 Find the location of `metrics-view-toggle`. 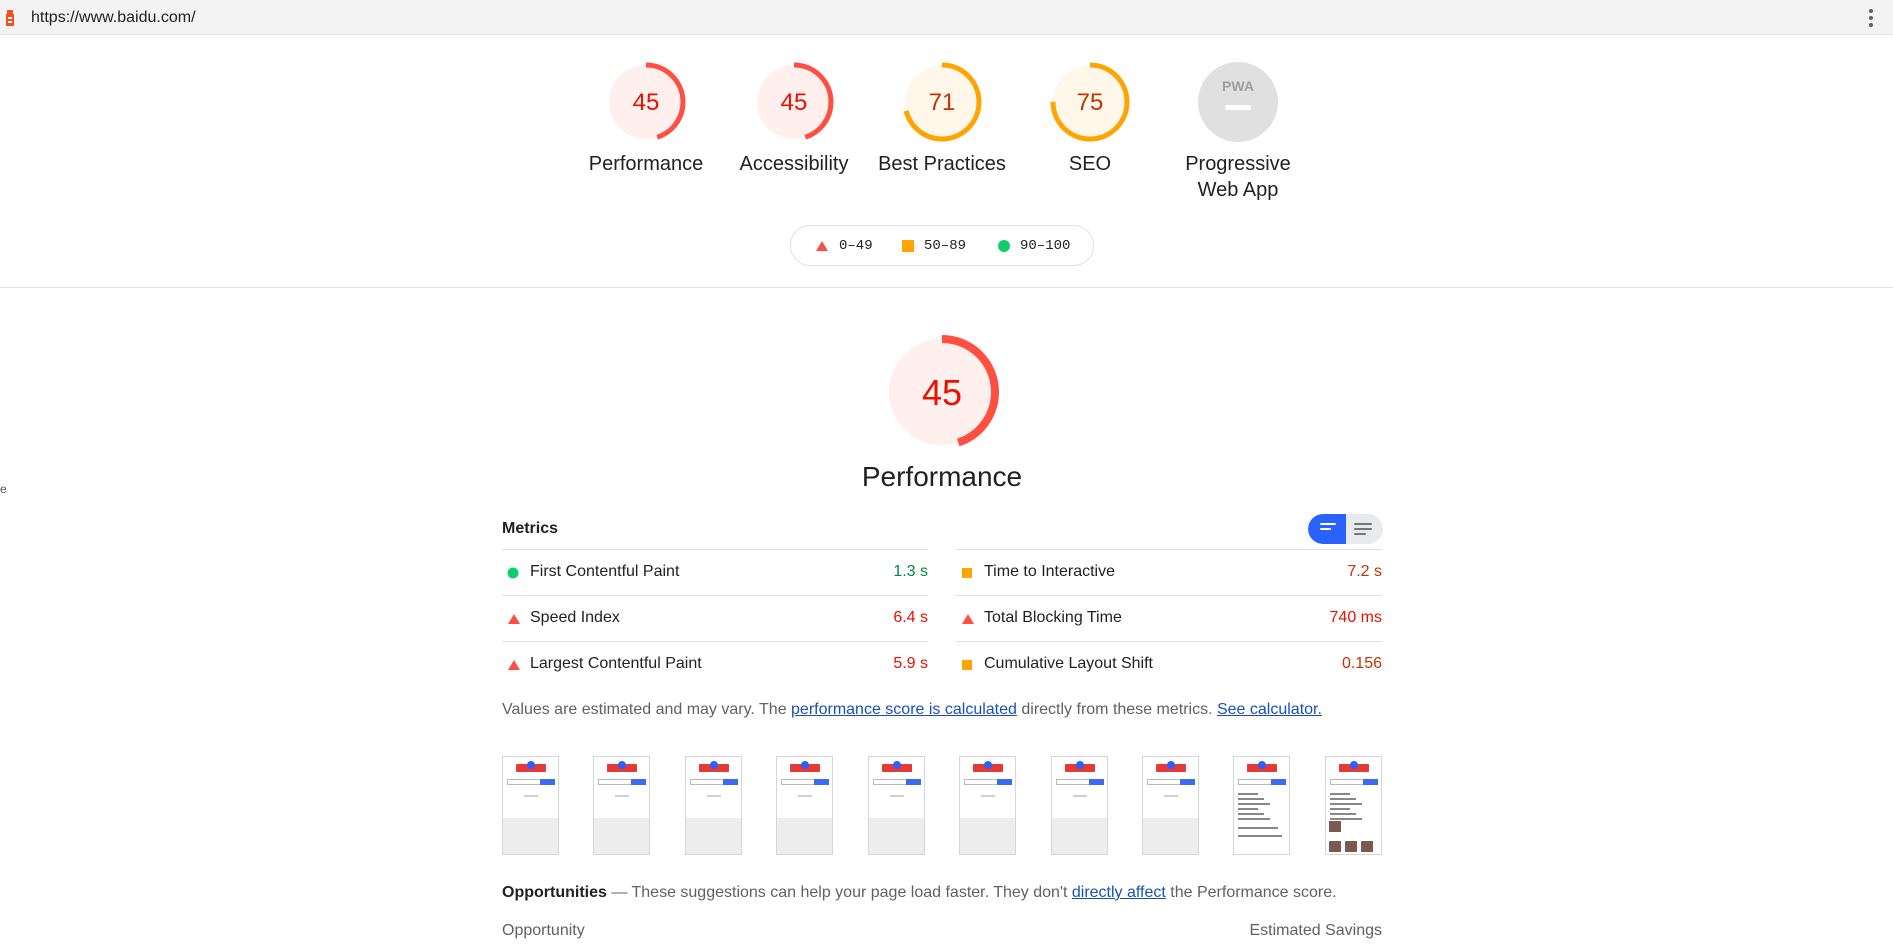

metrics-view-toggle is located at coordinates (1345, 529).